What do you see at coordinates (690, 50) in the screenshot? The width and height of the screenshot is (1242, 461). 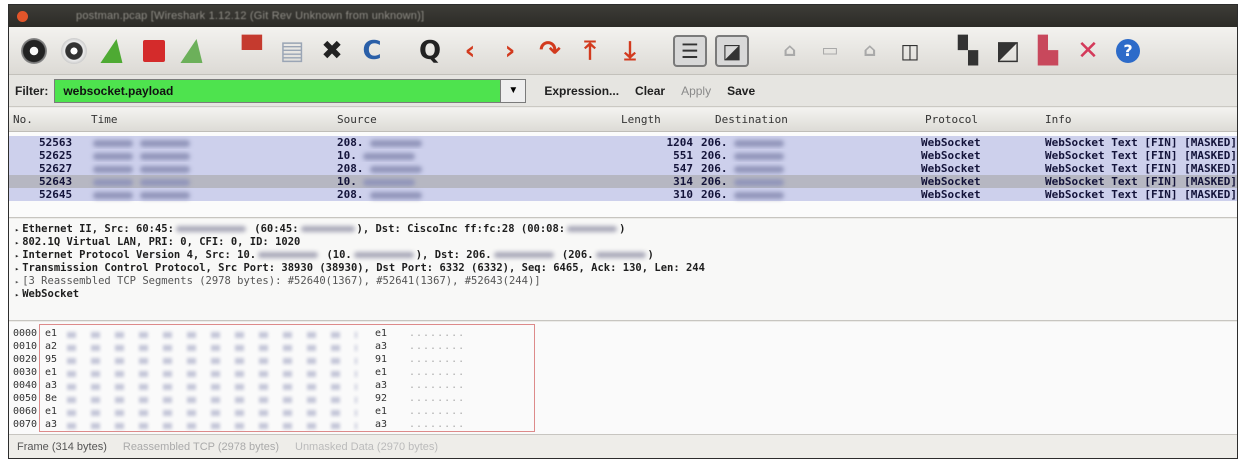 I see `colorize-icon: ☰` at bounding box center [690, 50].